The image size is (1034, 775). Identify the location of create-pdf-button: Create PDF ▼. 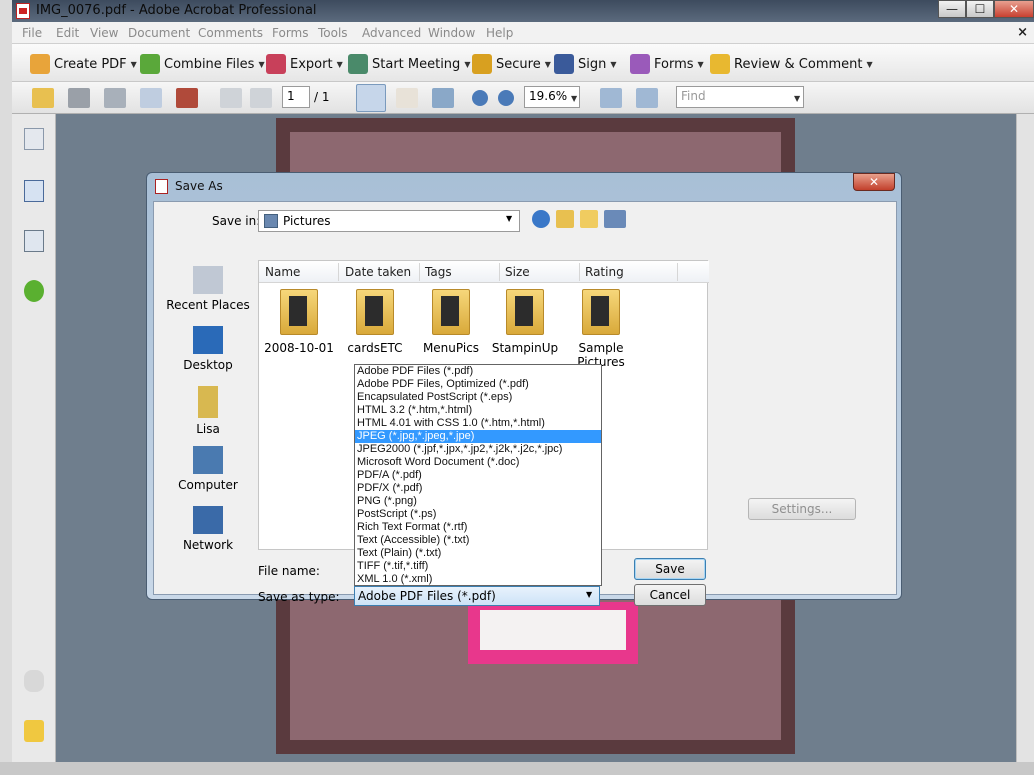
(83, 64).